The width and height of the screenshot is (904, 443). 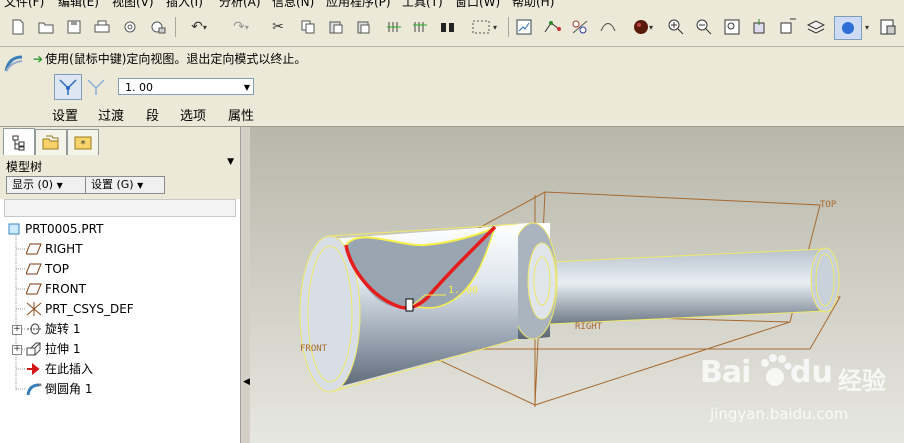 What do you see at coordinates (776, 370) in the screenshot?
I see `paw-logo-icon` at bounding box center [776, 370].